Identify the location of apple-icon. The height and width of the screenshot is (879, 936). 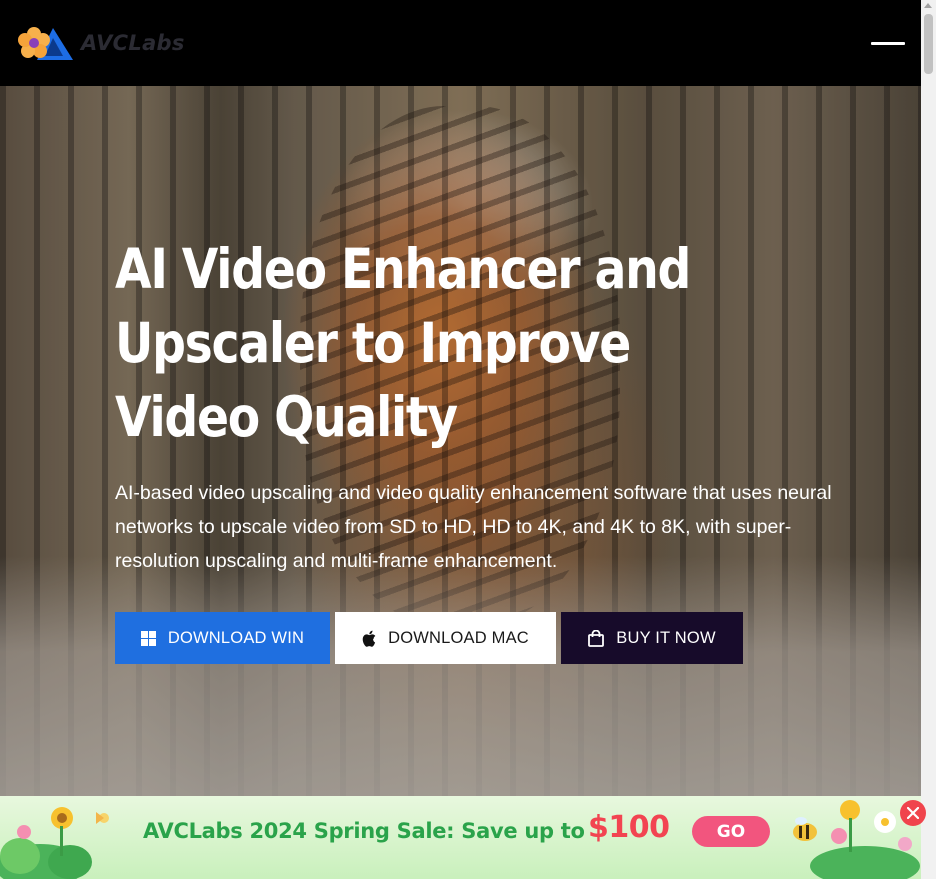
(369, 638).